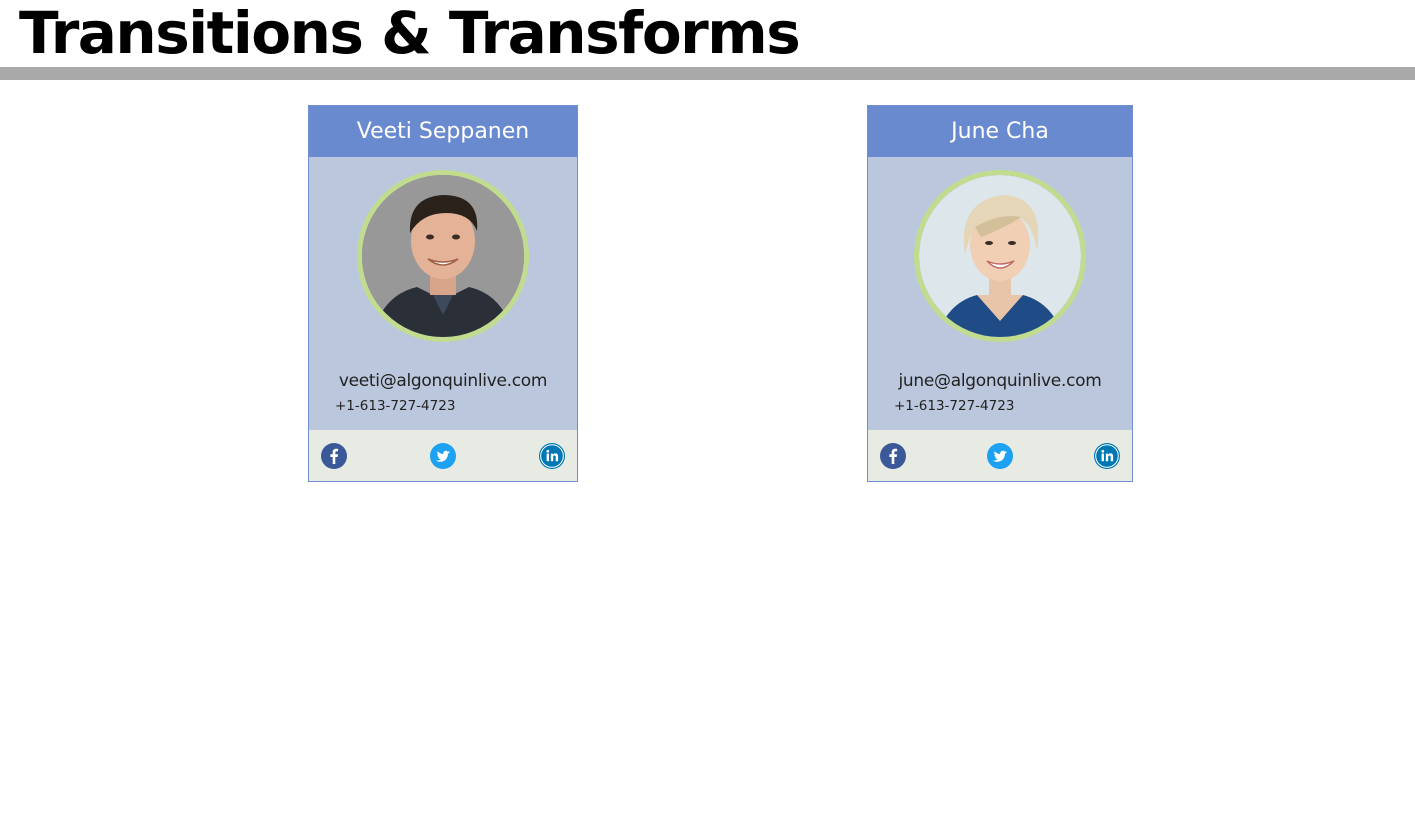 This screenshot has width=1415, height=817. What do you see at coordinates (410, 33) in the screenshot?
I see `page-title: Transitions & Transforms` at bounding box center [410, 33].